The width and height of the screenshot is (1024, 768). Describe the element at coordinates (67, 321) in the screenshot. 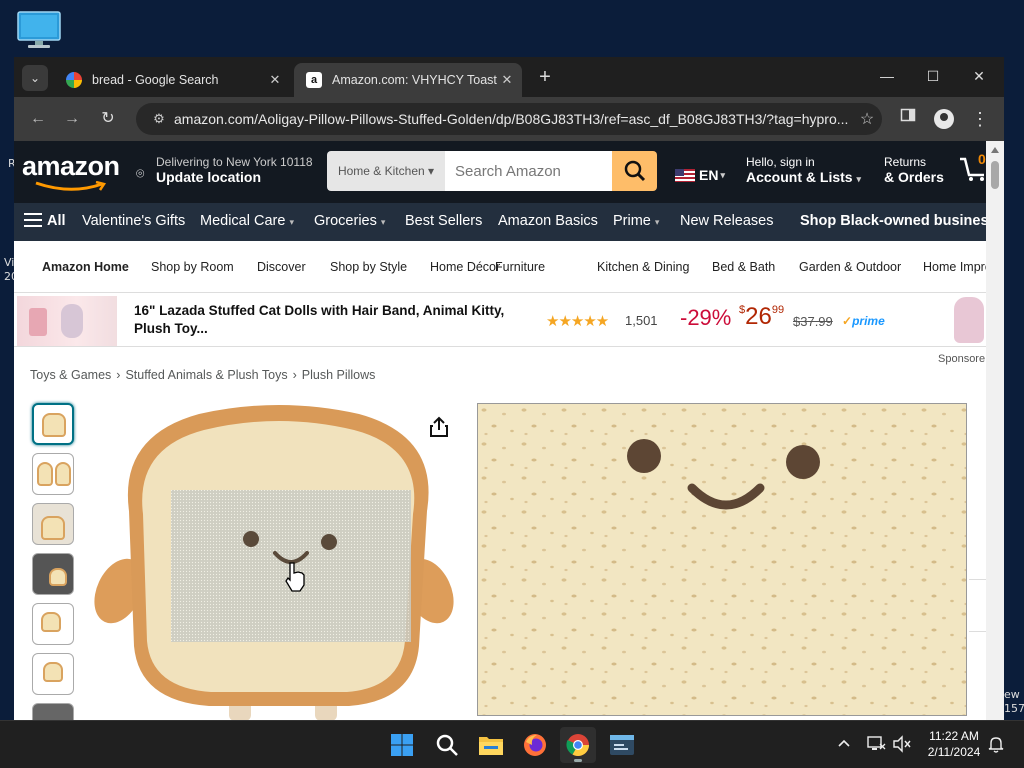

I see `sponsored-product-image` at that location.